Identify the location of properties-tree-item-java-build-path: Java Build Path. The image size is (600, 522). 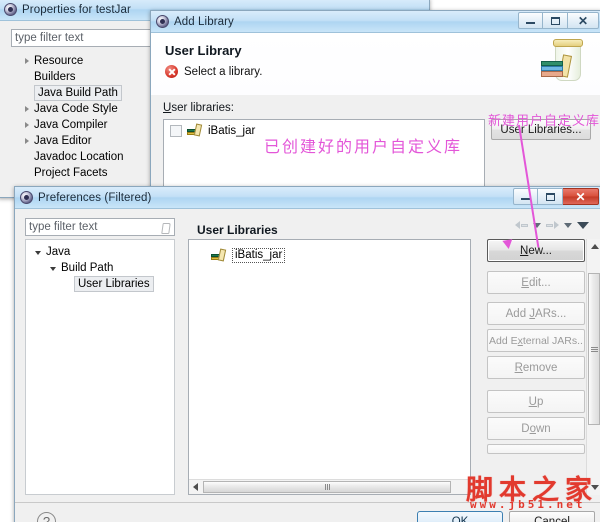
(88, 93).